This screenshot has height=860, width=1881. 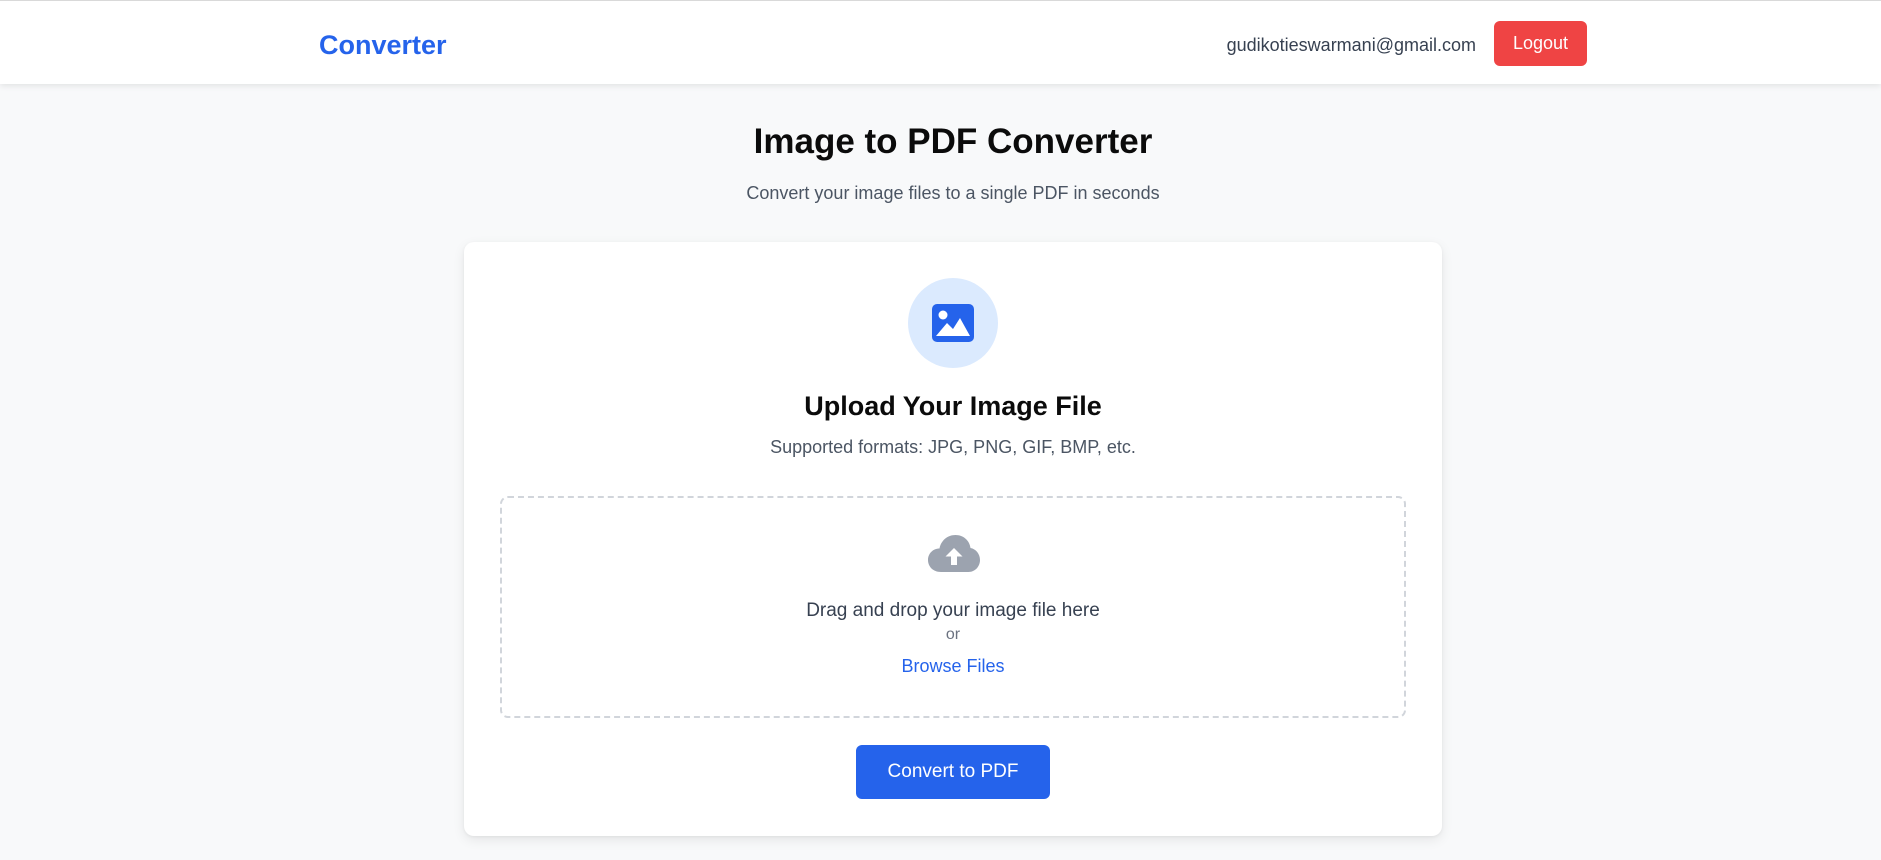 I want to click on image-icon, so click(x=953, y=323).